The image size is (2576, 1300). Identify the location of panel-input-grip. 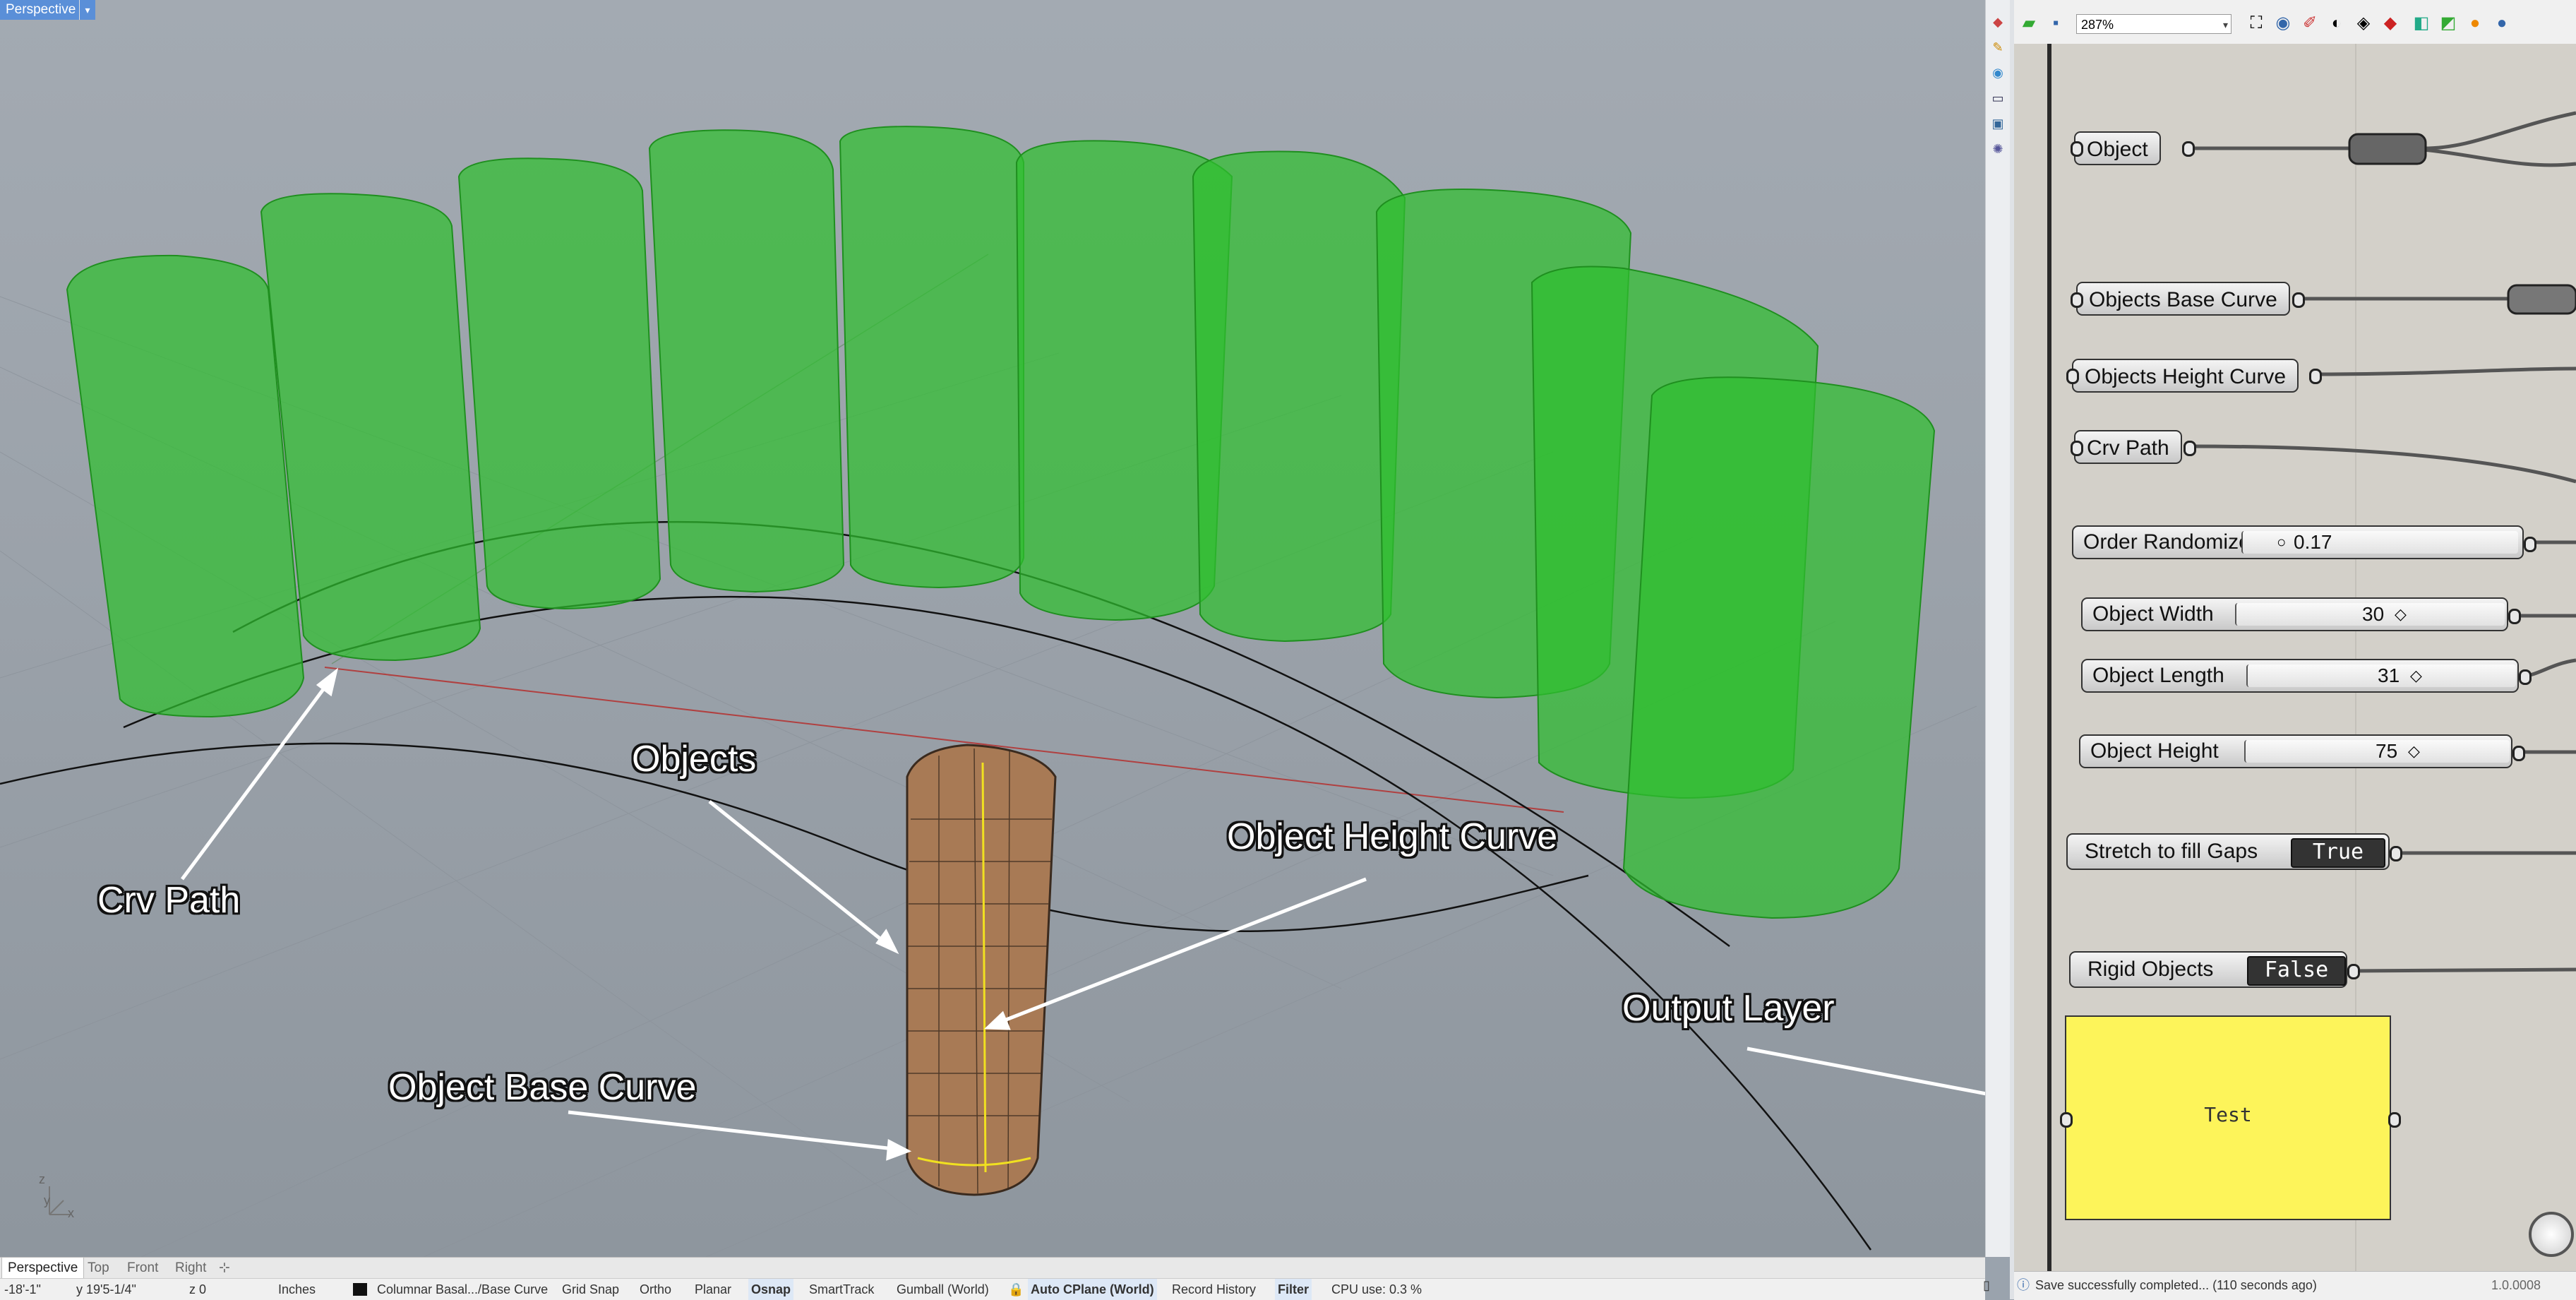
(2066, 1120).